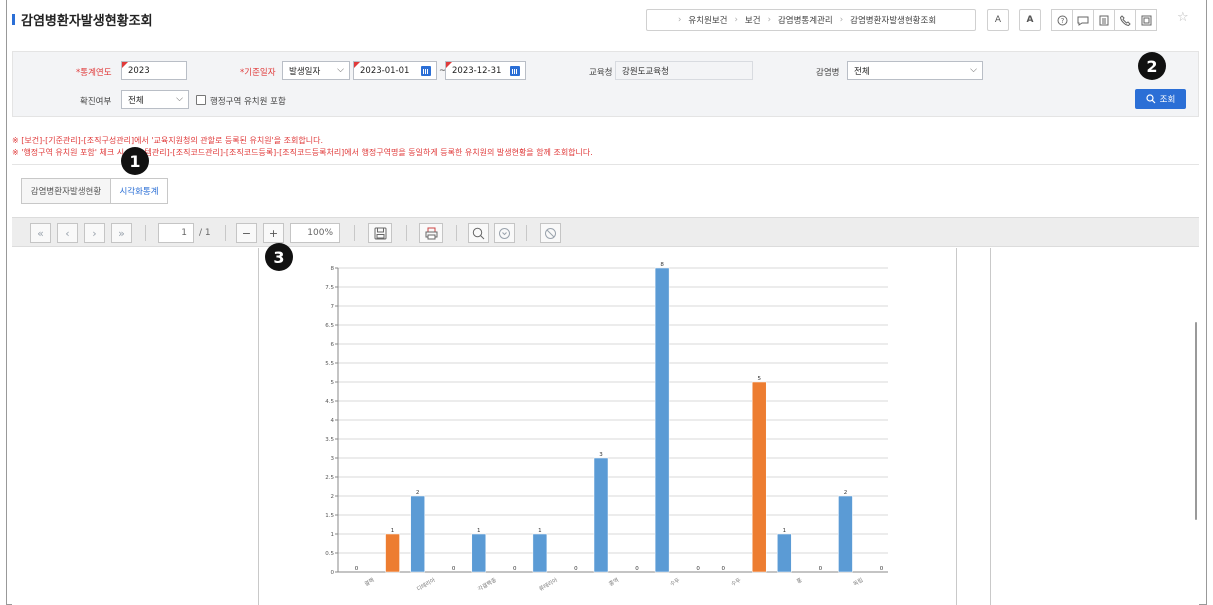 This screenshot has width=1213, height=605. What do you see at coordinates (380, 233) in the screenshot?
I see `save-icon` at bounding box center [380, 233].